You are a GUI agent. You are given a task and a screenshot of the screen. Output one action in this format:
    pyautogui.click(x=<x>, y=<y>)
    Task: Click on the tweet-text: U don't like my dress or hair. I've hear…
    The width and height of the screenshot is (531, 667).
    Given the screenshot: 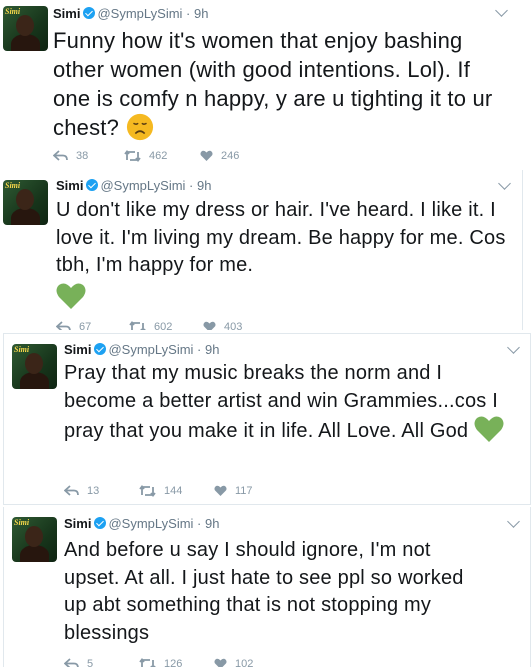 What is the action you would take?
    pyautogui.click(x=281, y=237)
    